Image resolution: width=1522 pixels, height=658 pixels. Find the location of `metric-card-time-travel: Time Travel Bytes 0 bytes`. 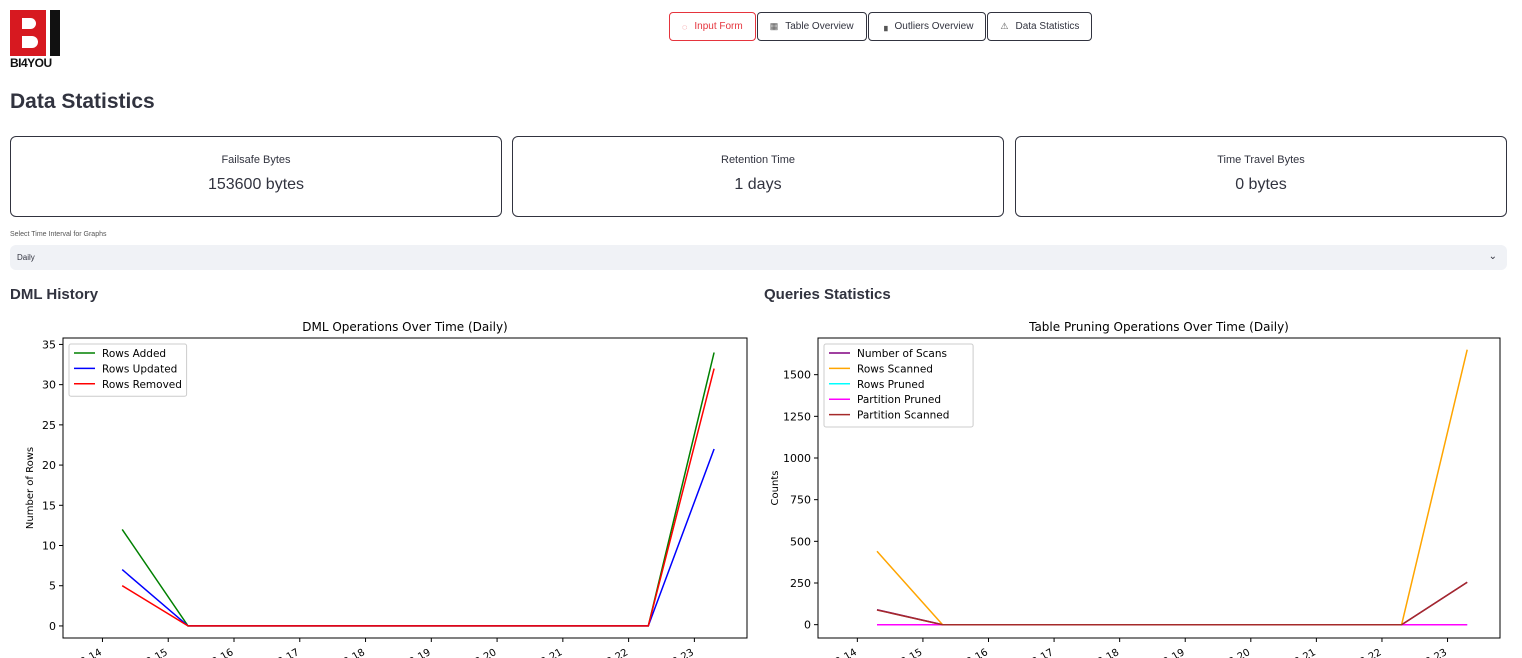

metric-card-time-travel: Time Travel Bytes 0 bytes is located at coordinates (1261, 176).